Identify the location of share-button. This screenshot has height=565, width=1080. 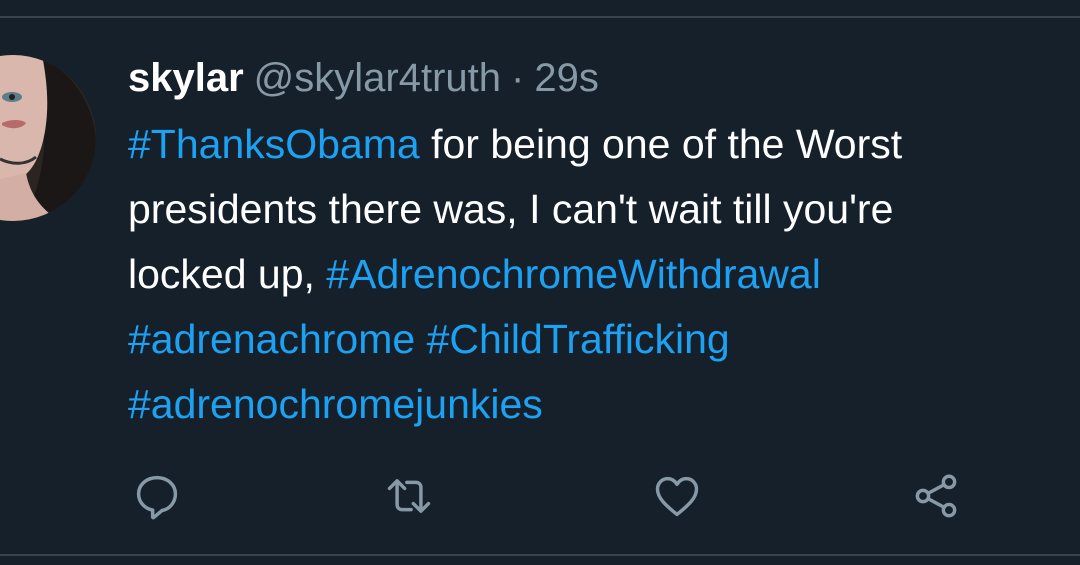
(936, 496).